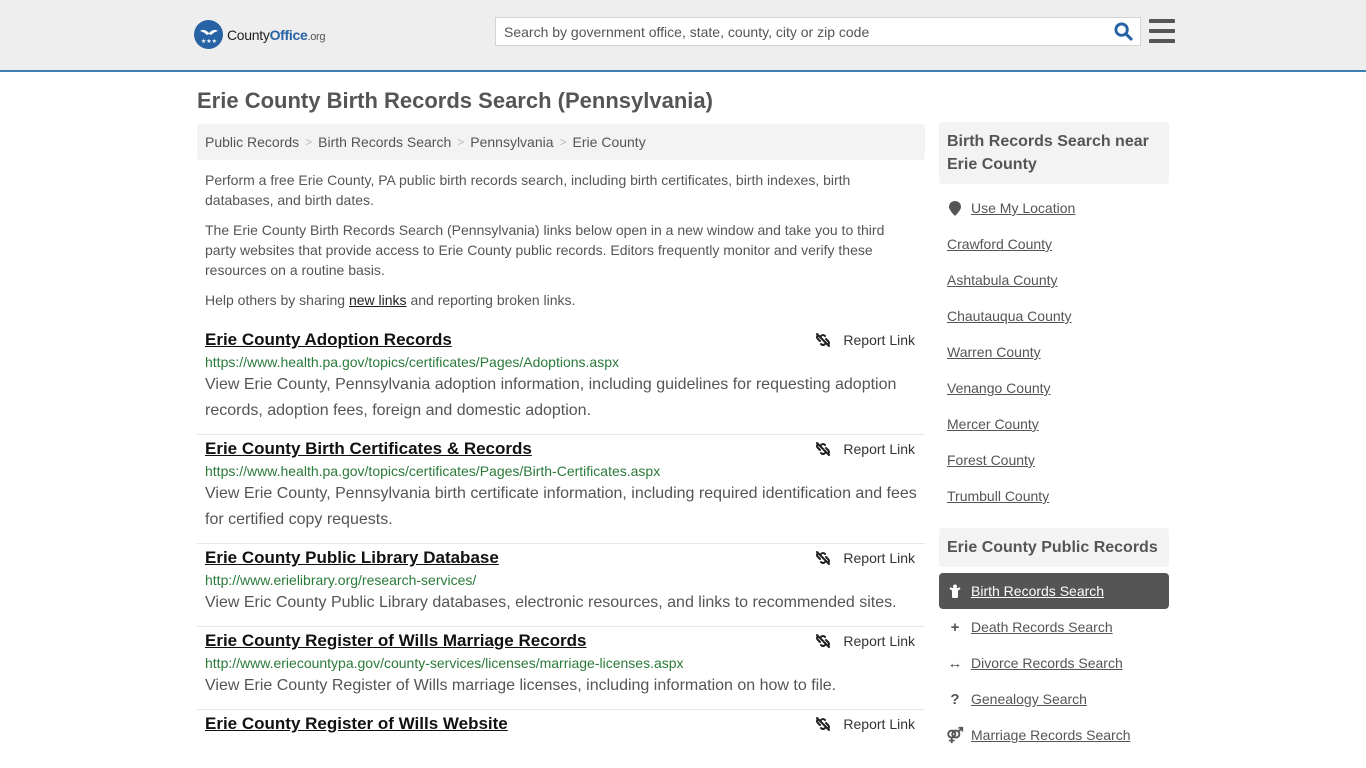  I want to click on result-title-link: Erie County Public Library Database, so click(352, 558).